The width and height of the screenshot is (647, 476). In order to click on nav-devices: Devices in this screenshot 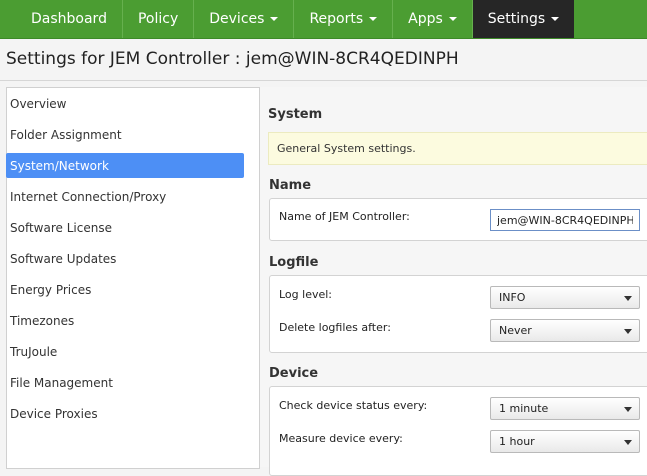, I will do `click(244, 19)`.